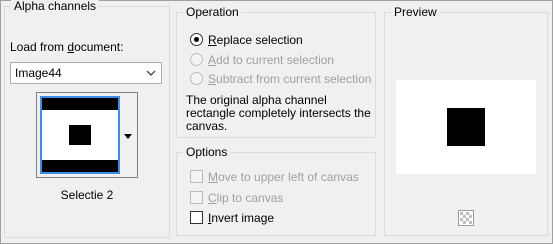  I want to click on thumbnail-bottom-bar, so click(80, 166).